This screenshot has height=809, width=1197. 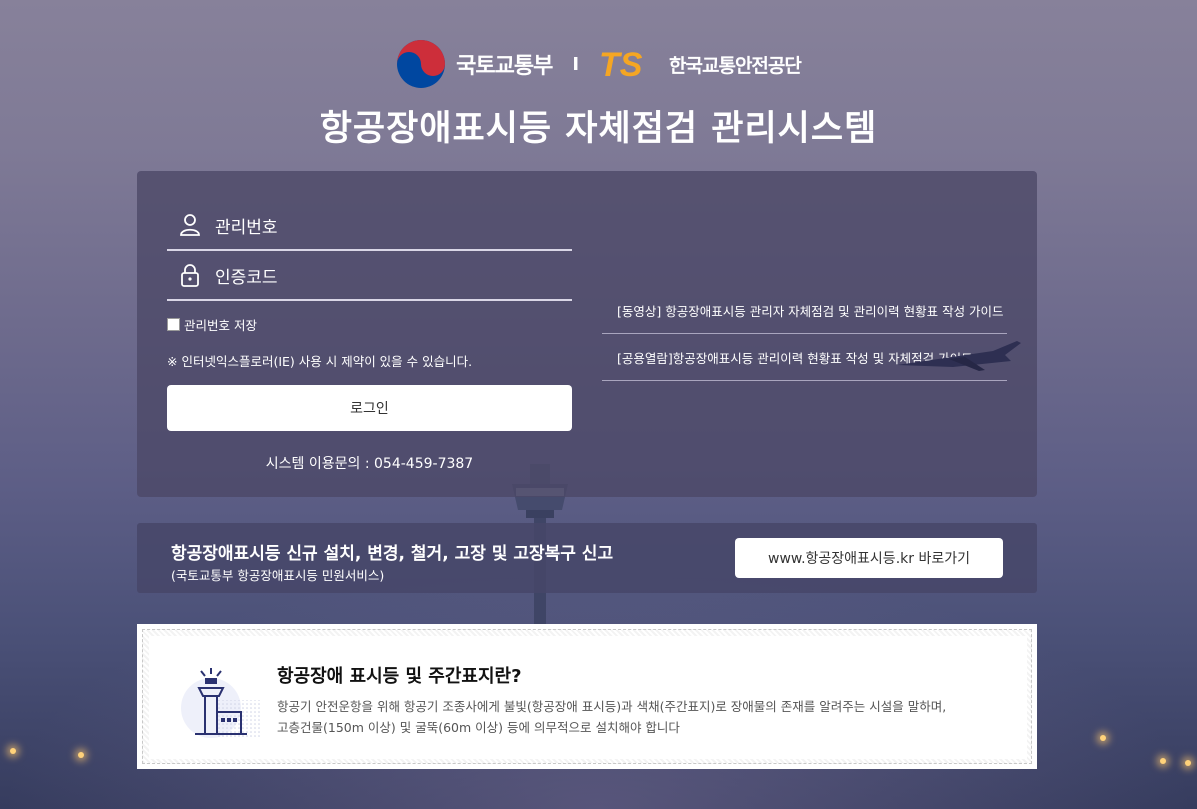 I want to click on user-icon, so click(x=190, y=225).